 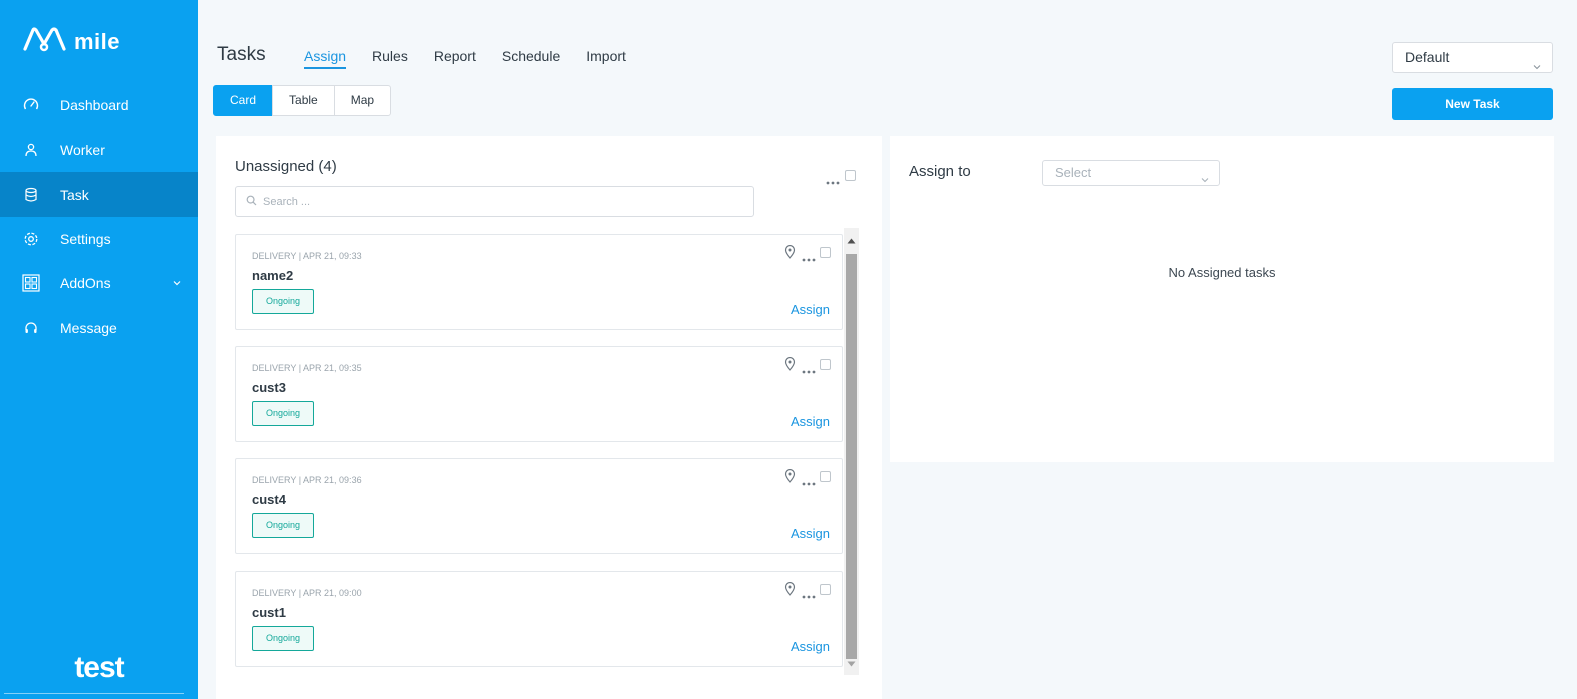 I want to click on task-meta: DELIVERY | APR 21, 09:33, so click(x=307, y=256).